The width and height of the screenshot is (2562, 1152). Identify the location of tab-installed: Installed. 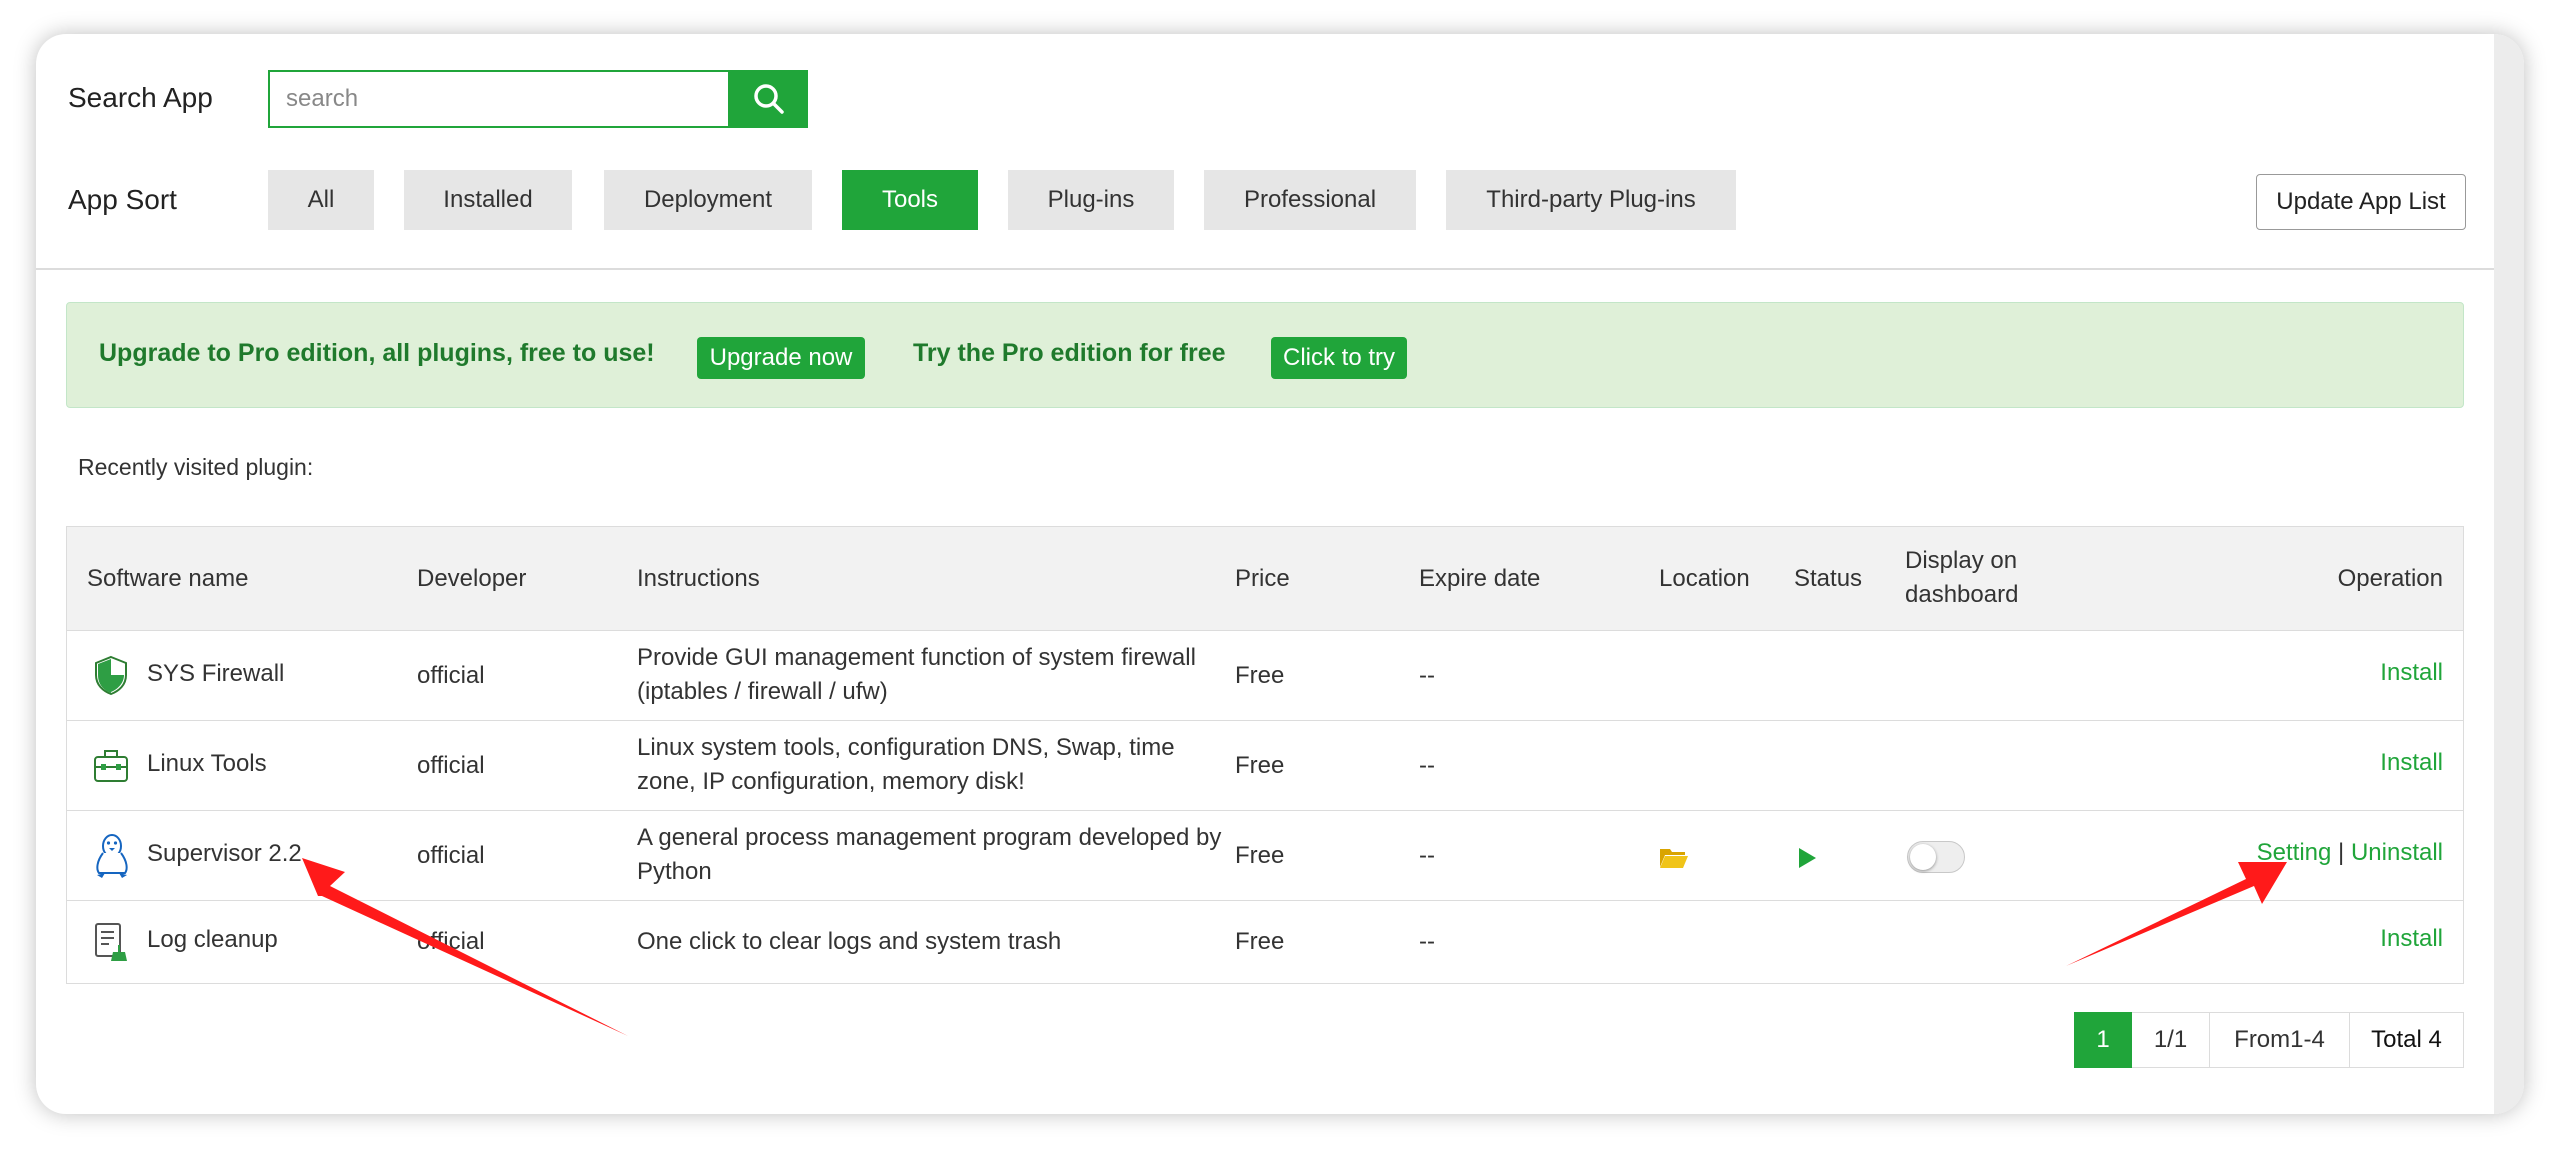
(488, 200).